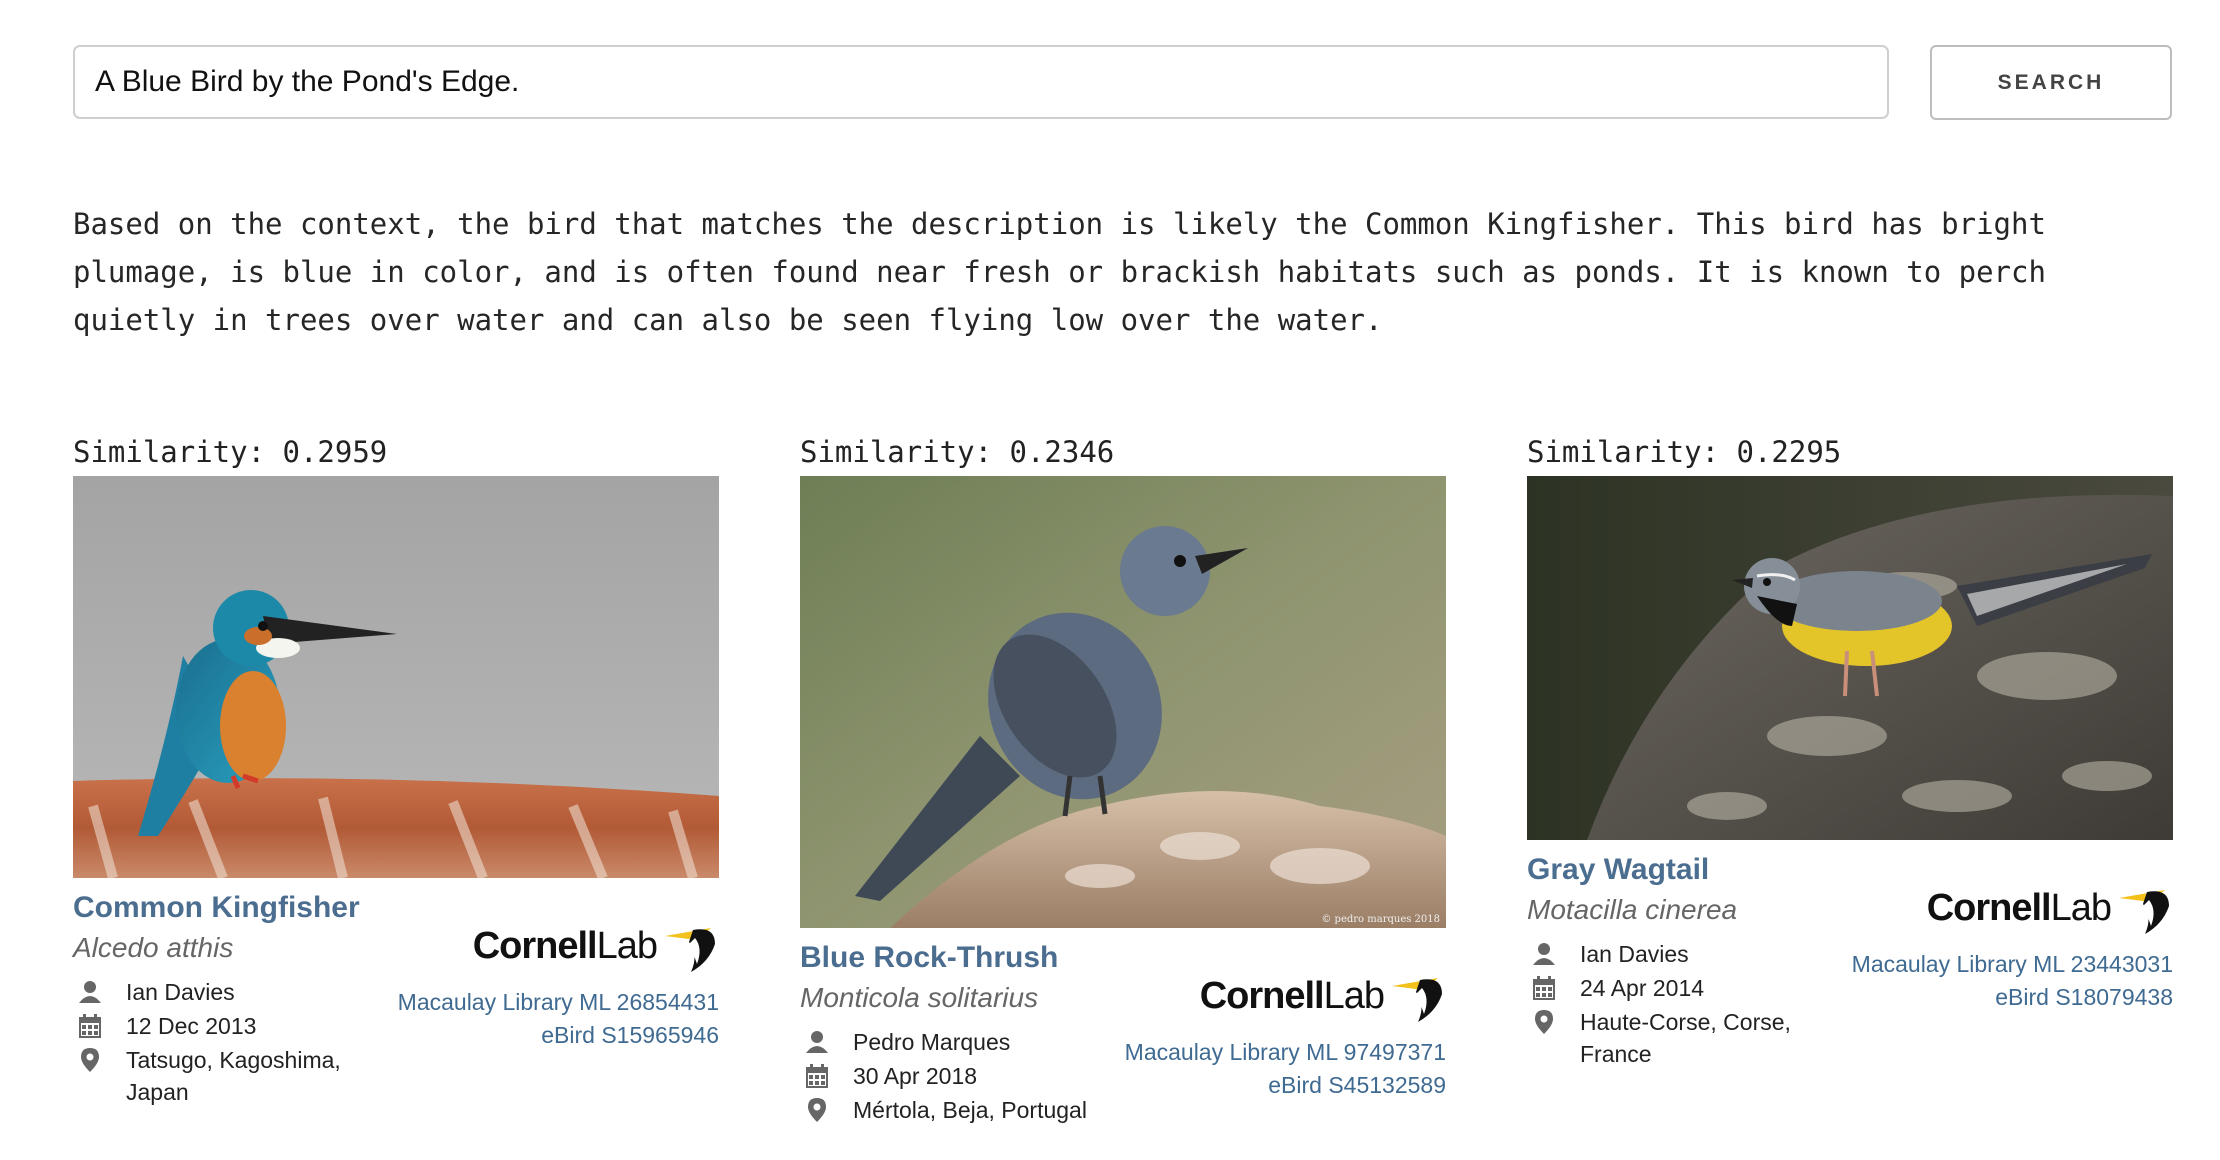 This screenshot has height=1160, width=2220. What do you see at coordinates (932, 1042) in the screenshot?
I see `photographer-name: Pedro Marques` at bounding box center [932, 1042].